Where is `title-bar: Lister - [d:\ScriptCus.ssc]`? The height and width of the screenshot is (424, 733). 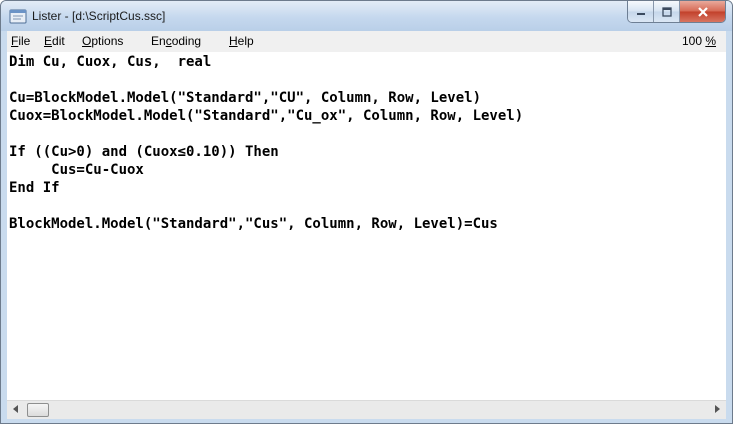
title-bar: Lister - [d:\ScriptCus.ssc] is located at coordinates (366, 16).